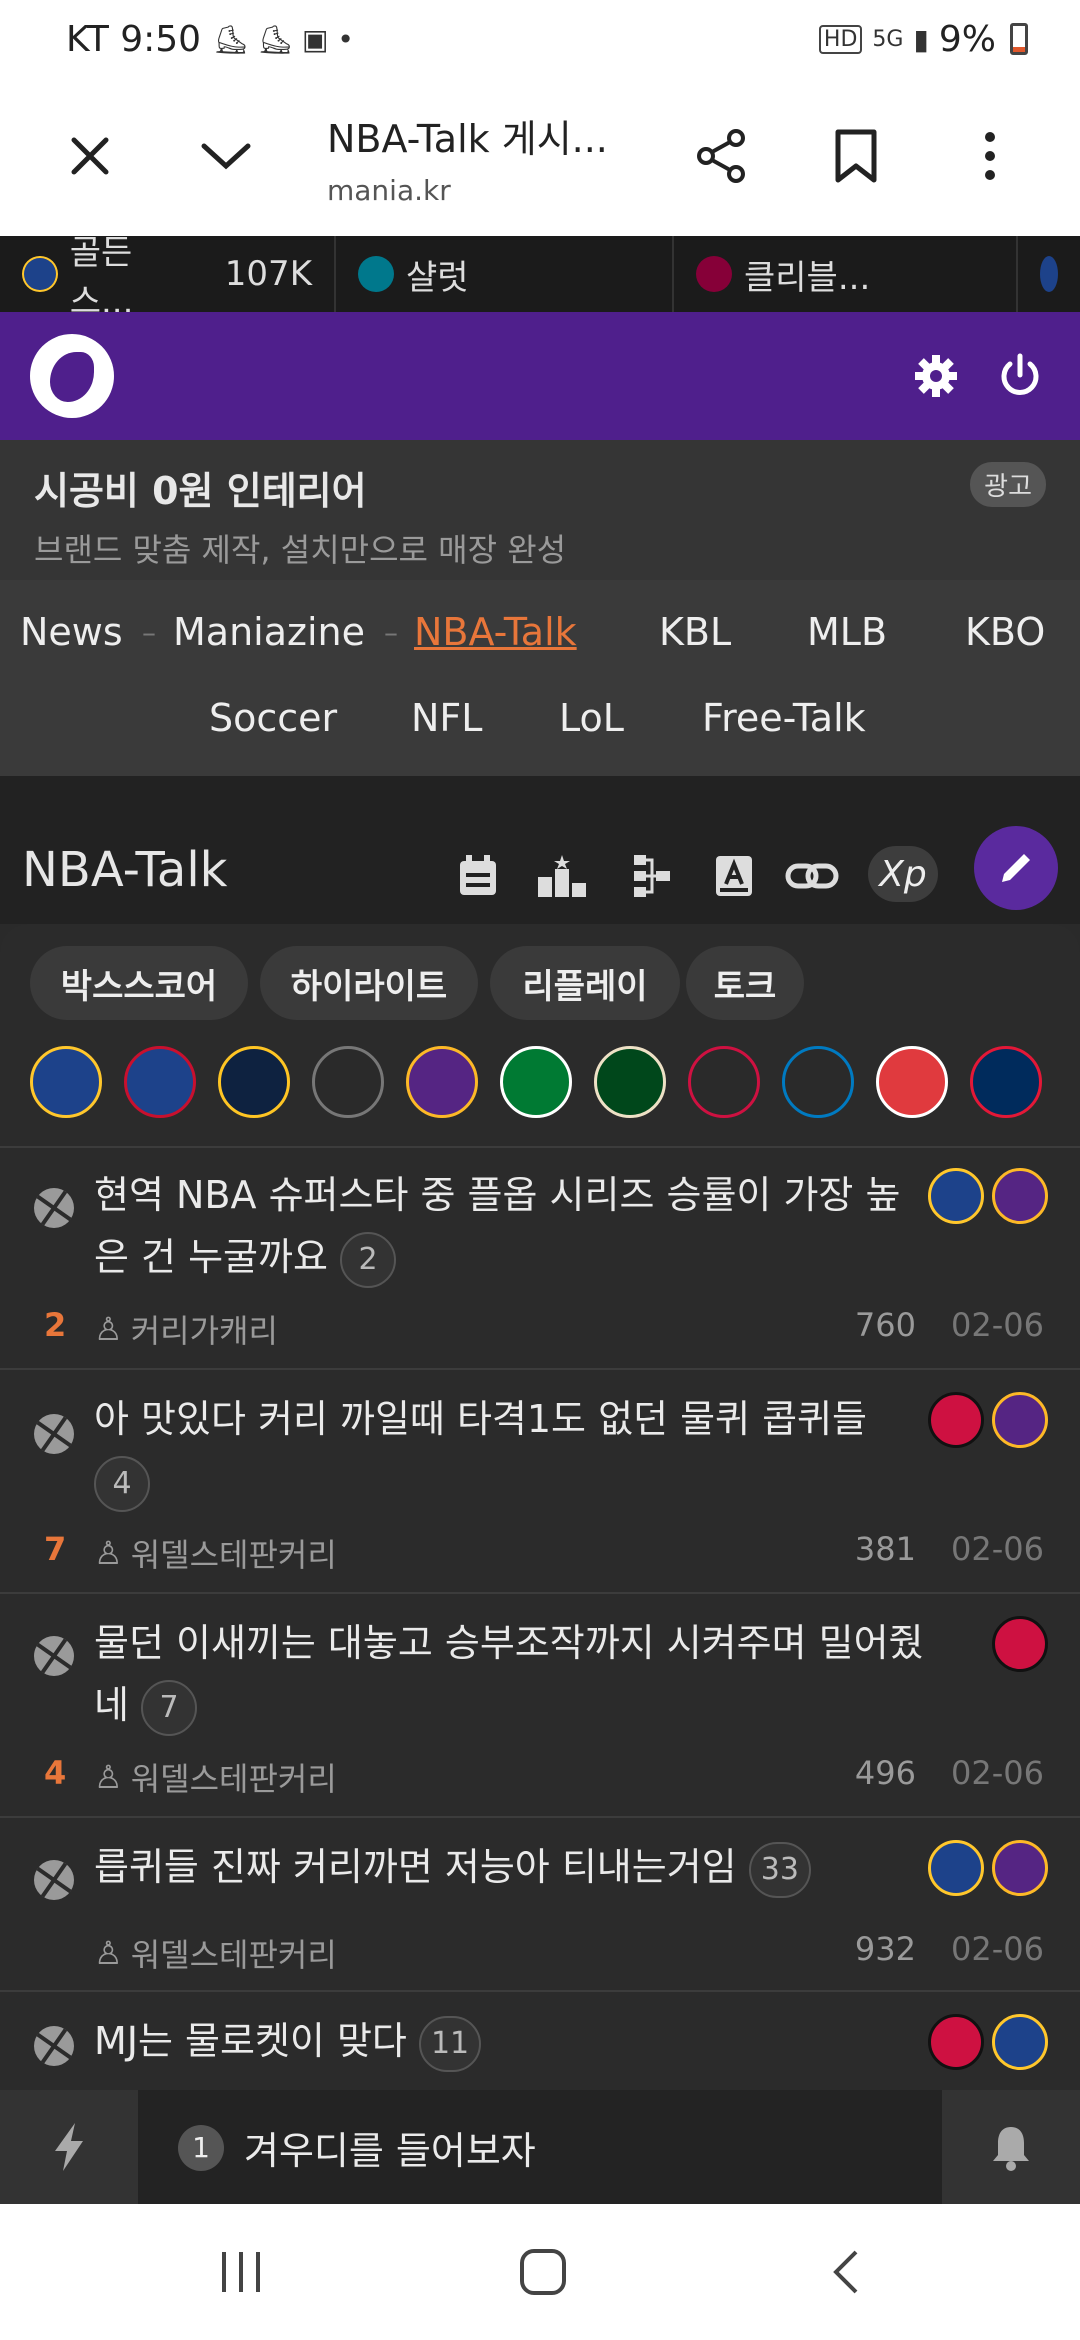  What do you see at coordinates (585, 983) in the screenshot?
I see `chip-replay: 리플레이` at bounding box center [585, 983].